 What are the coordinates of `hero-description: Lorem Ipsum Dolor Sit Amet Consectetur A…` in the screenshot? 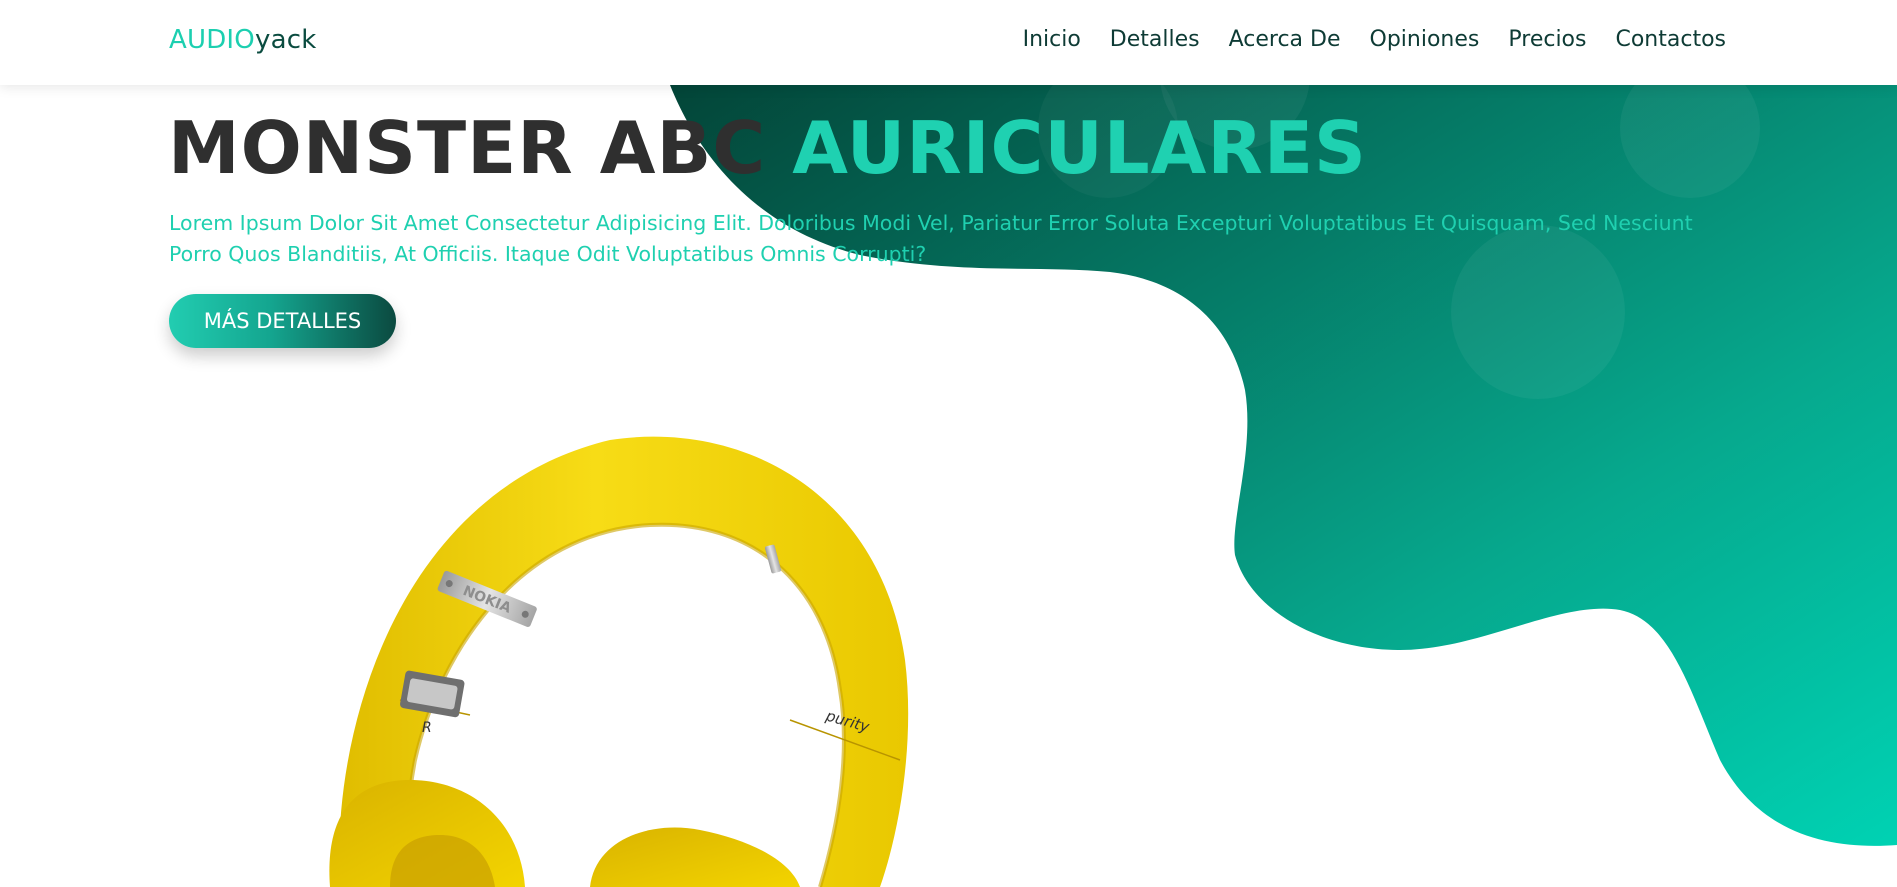 It's located at (931, 238).